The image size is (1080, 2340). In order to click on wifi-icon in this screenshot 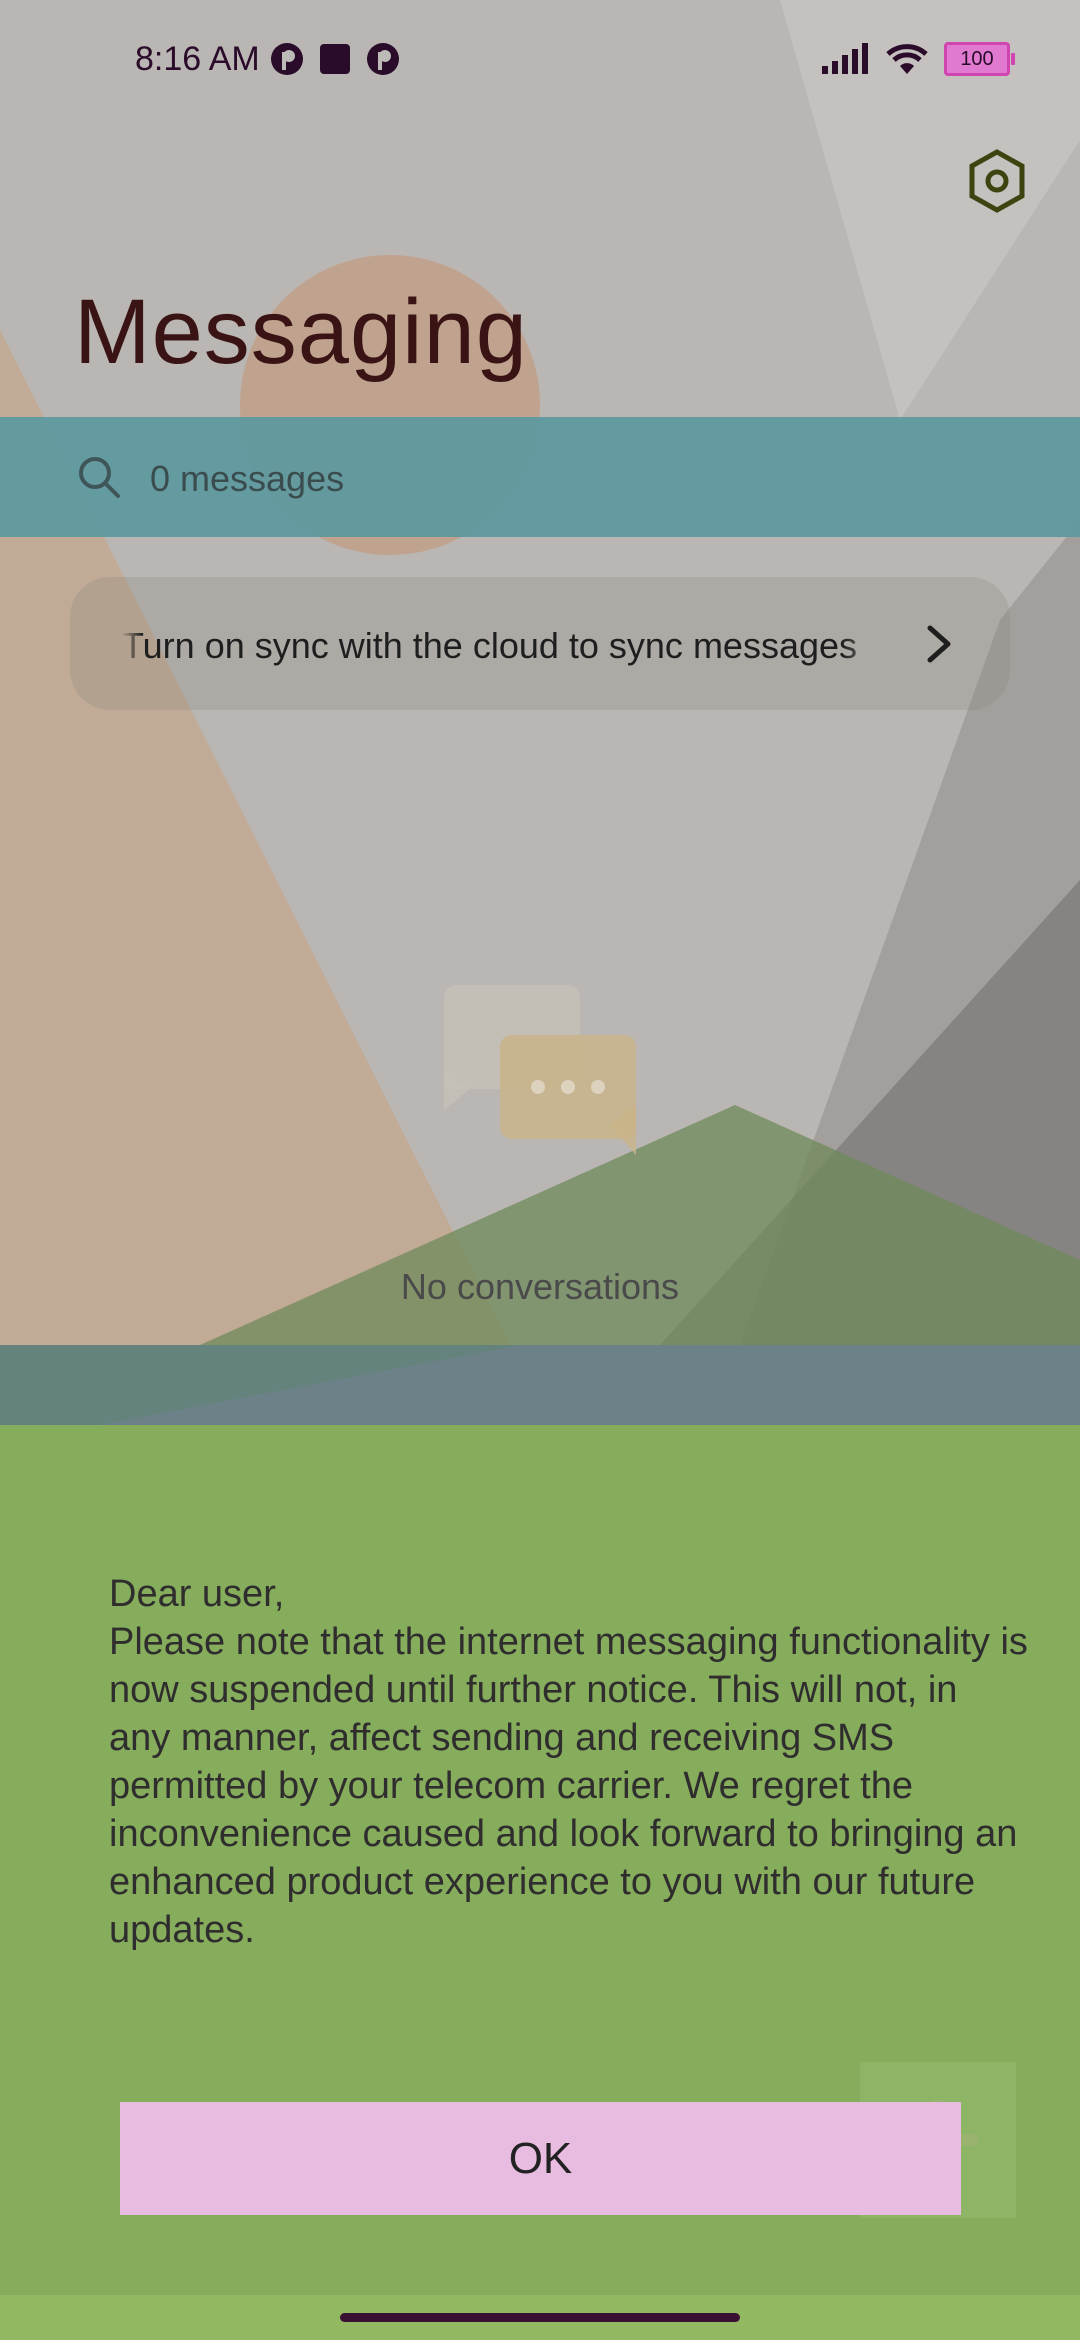, I will do `click(907, 59)`.